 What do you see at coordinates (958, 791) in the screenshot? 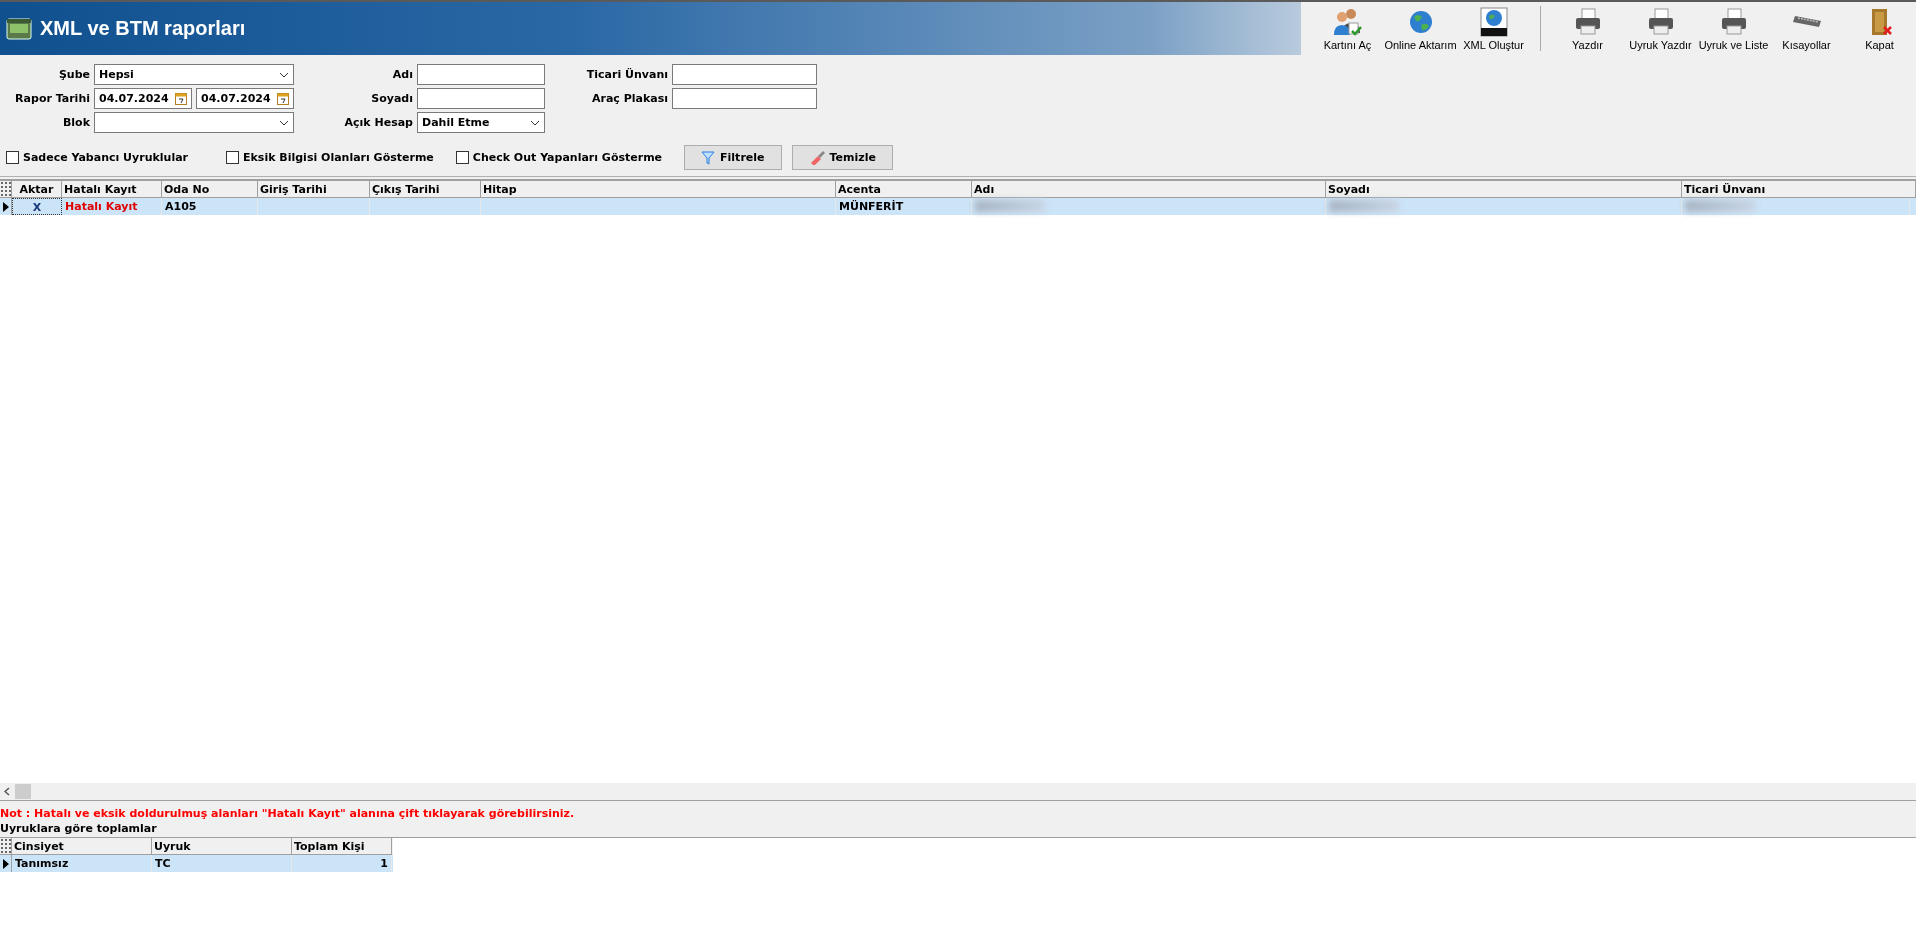
I see `horizontal-scrollbar` at bounding box center [958, 791].